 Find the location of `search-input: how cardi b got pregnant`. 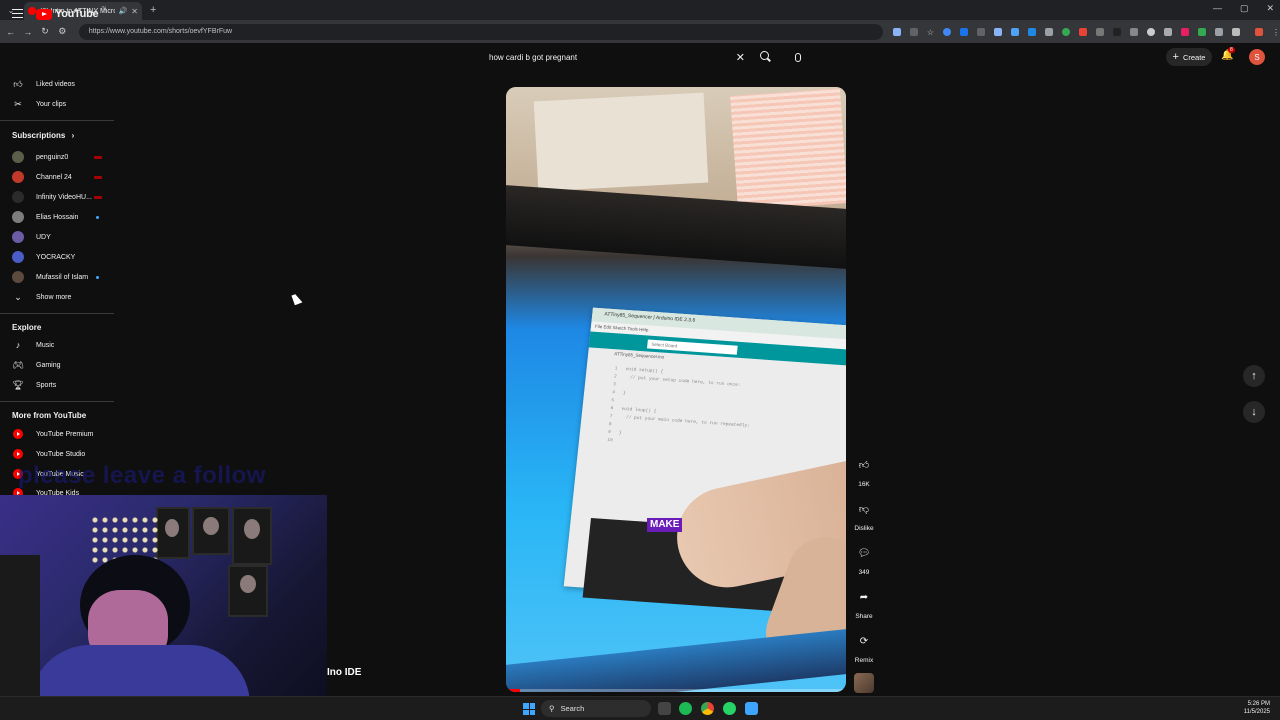

search-input: how cardi b got pregnant is located at coordinates (609, 57).